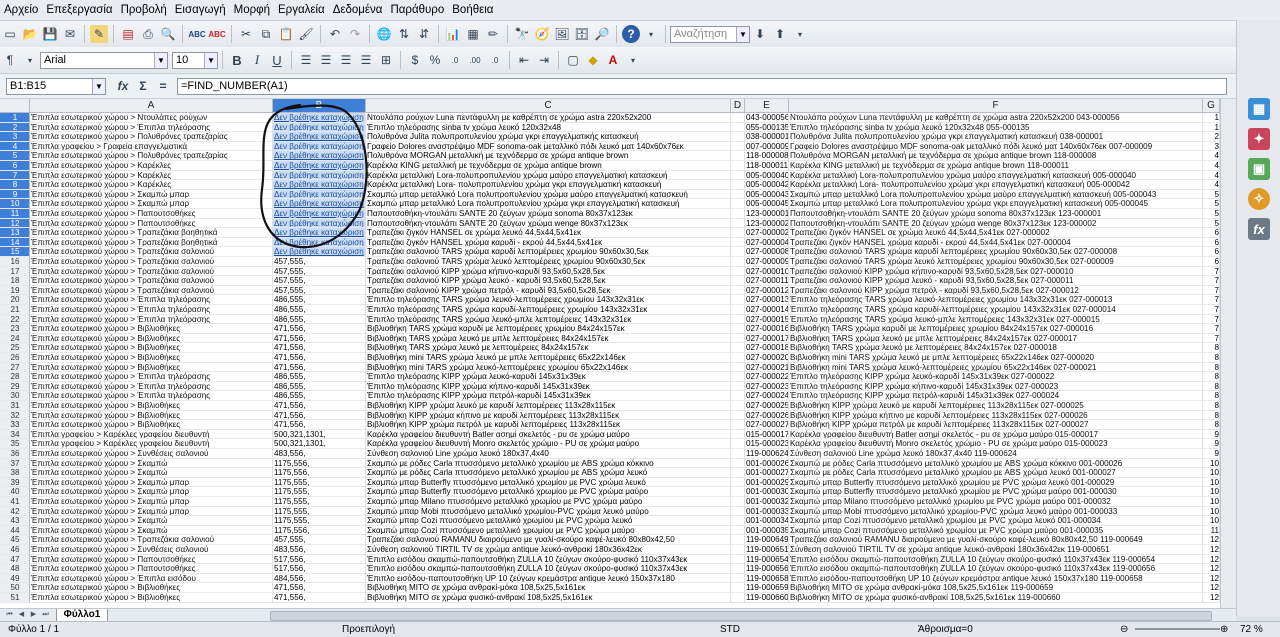 Image resolution: width=1280 pixels, height=637 pixels. What do you see at coordinates (767, 214) in the screenshot?
I see `cell-e: 123-000001` at bounding box center [767, 214].